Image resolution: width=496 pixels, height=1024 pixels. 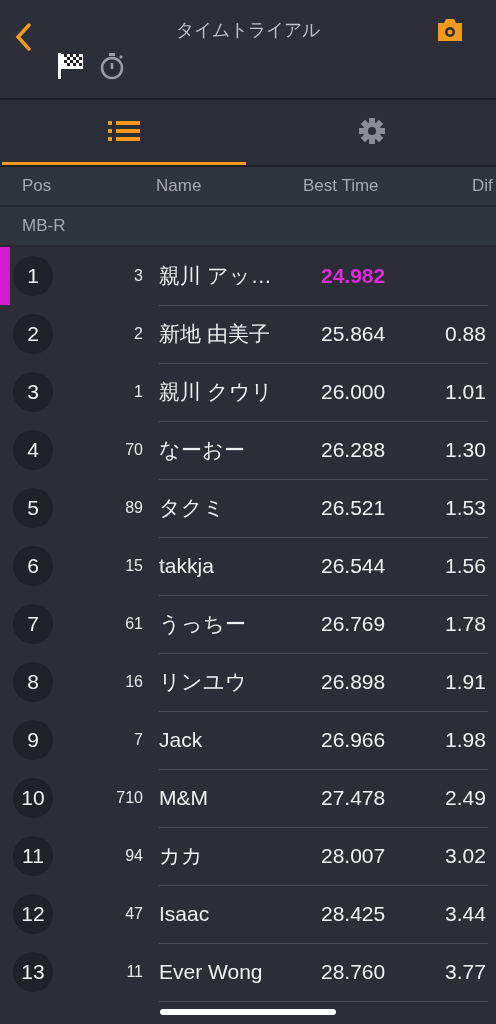 What do you see at coordinates (465, 739) in the screenshot?
I see `table-cell: 1.98` at bounding box center [465, 739].